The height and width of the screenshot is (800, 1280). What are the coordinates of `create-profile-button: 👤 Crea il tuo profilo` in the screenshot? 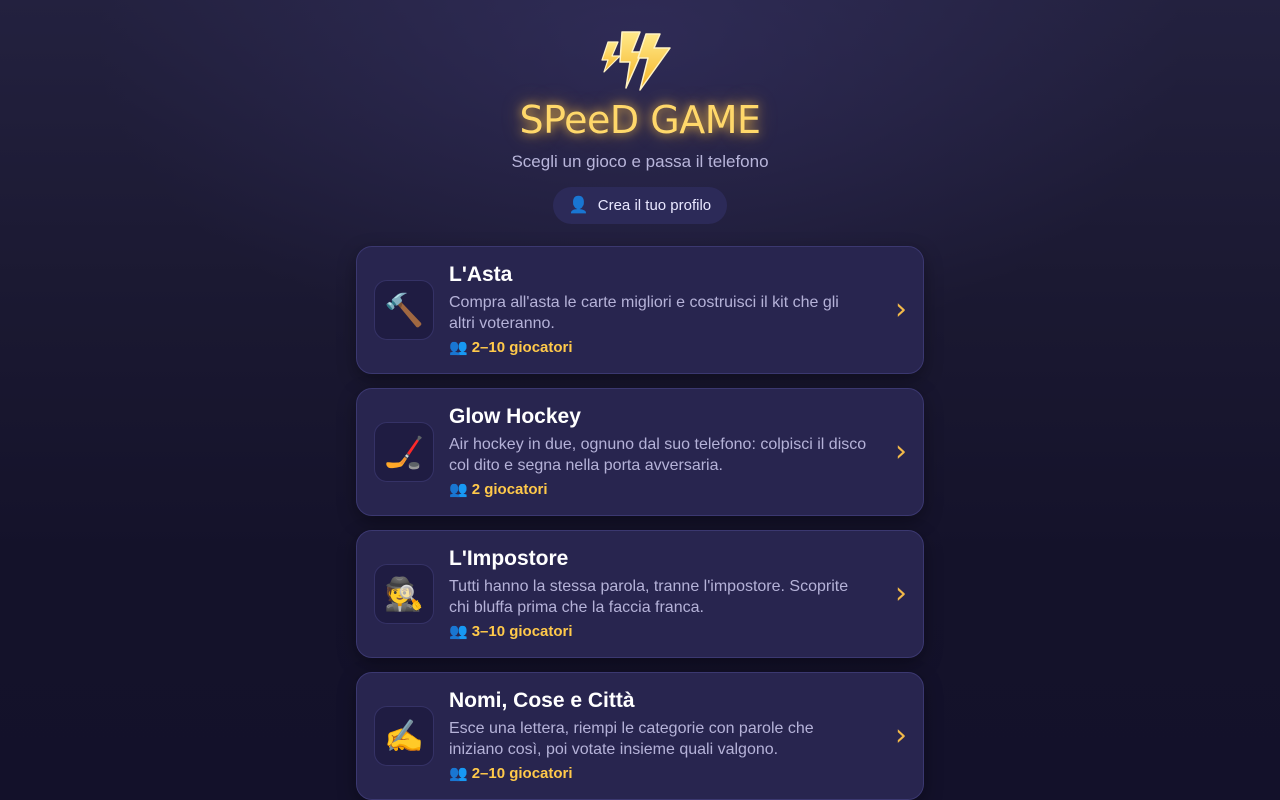 It's located at (640, 205).